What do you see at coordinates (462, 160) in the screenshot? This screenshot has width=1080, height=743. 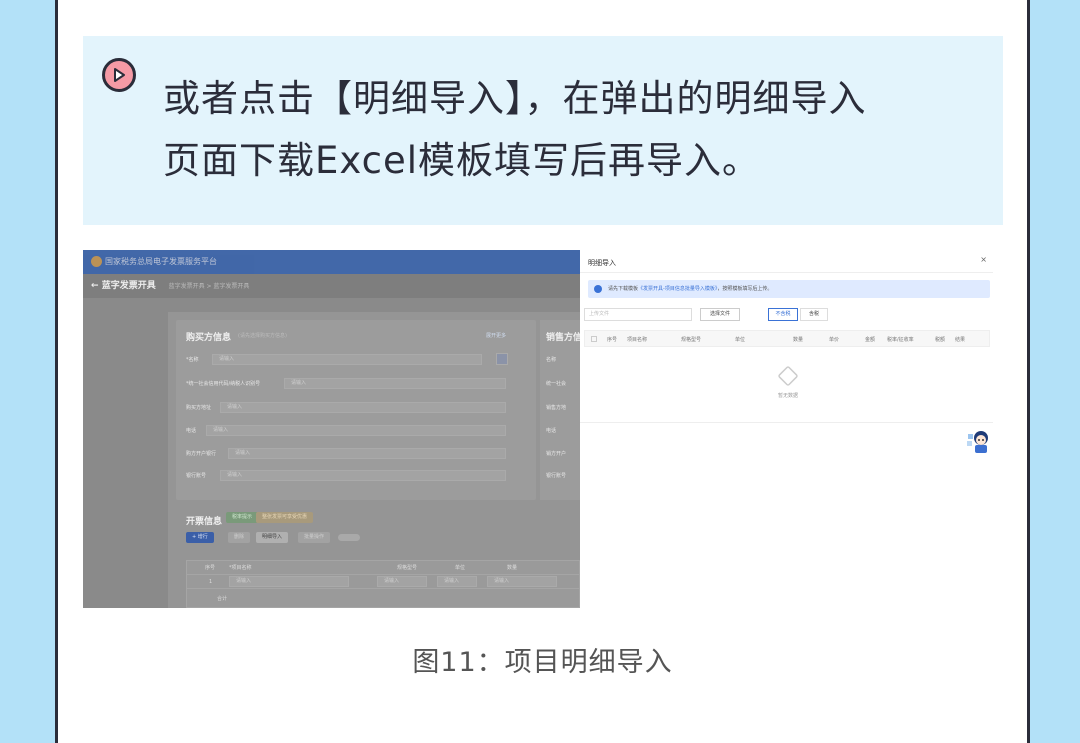 I see `tip-line-2: 页面下载Excel模板填写后再导入。` at bounding box center [462, 160].